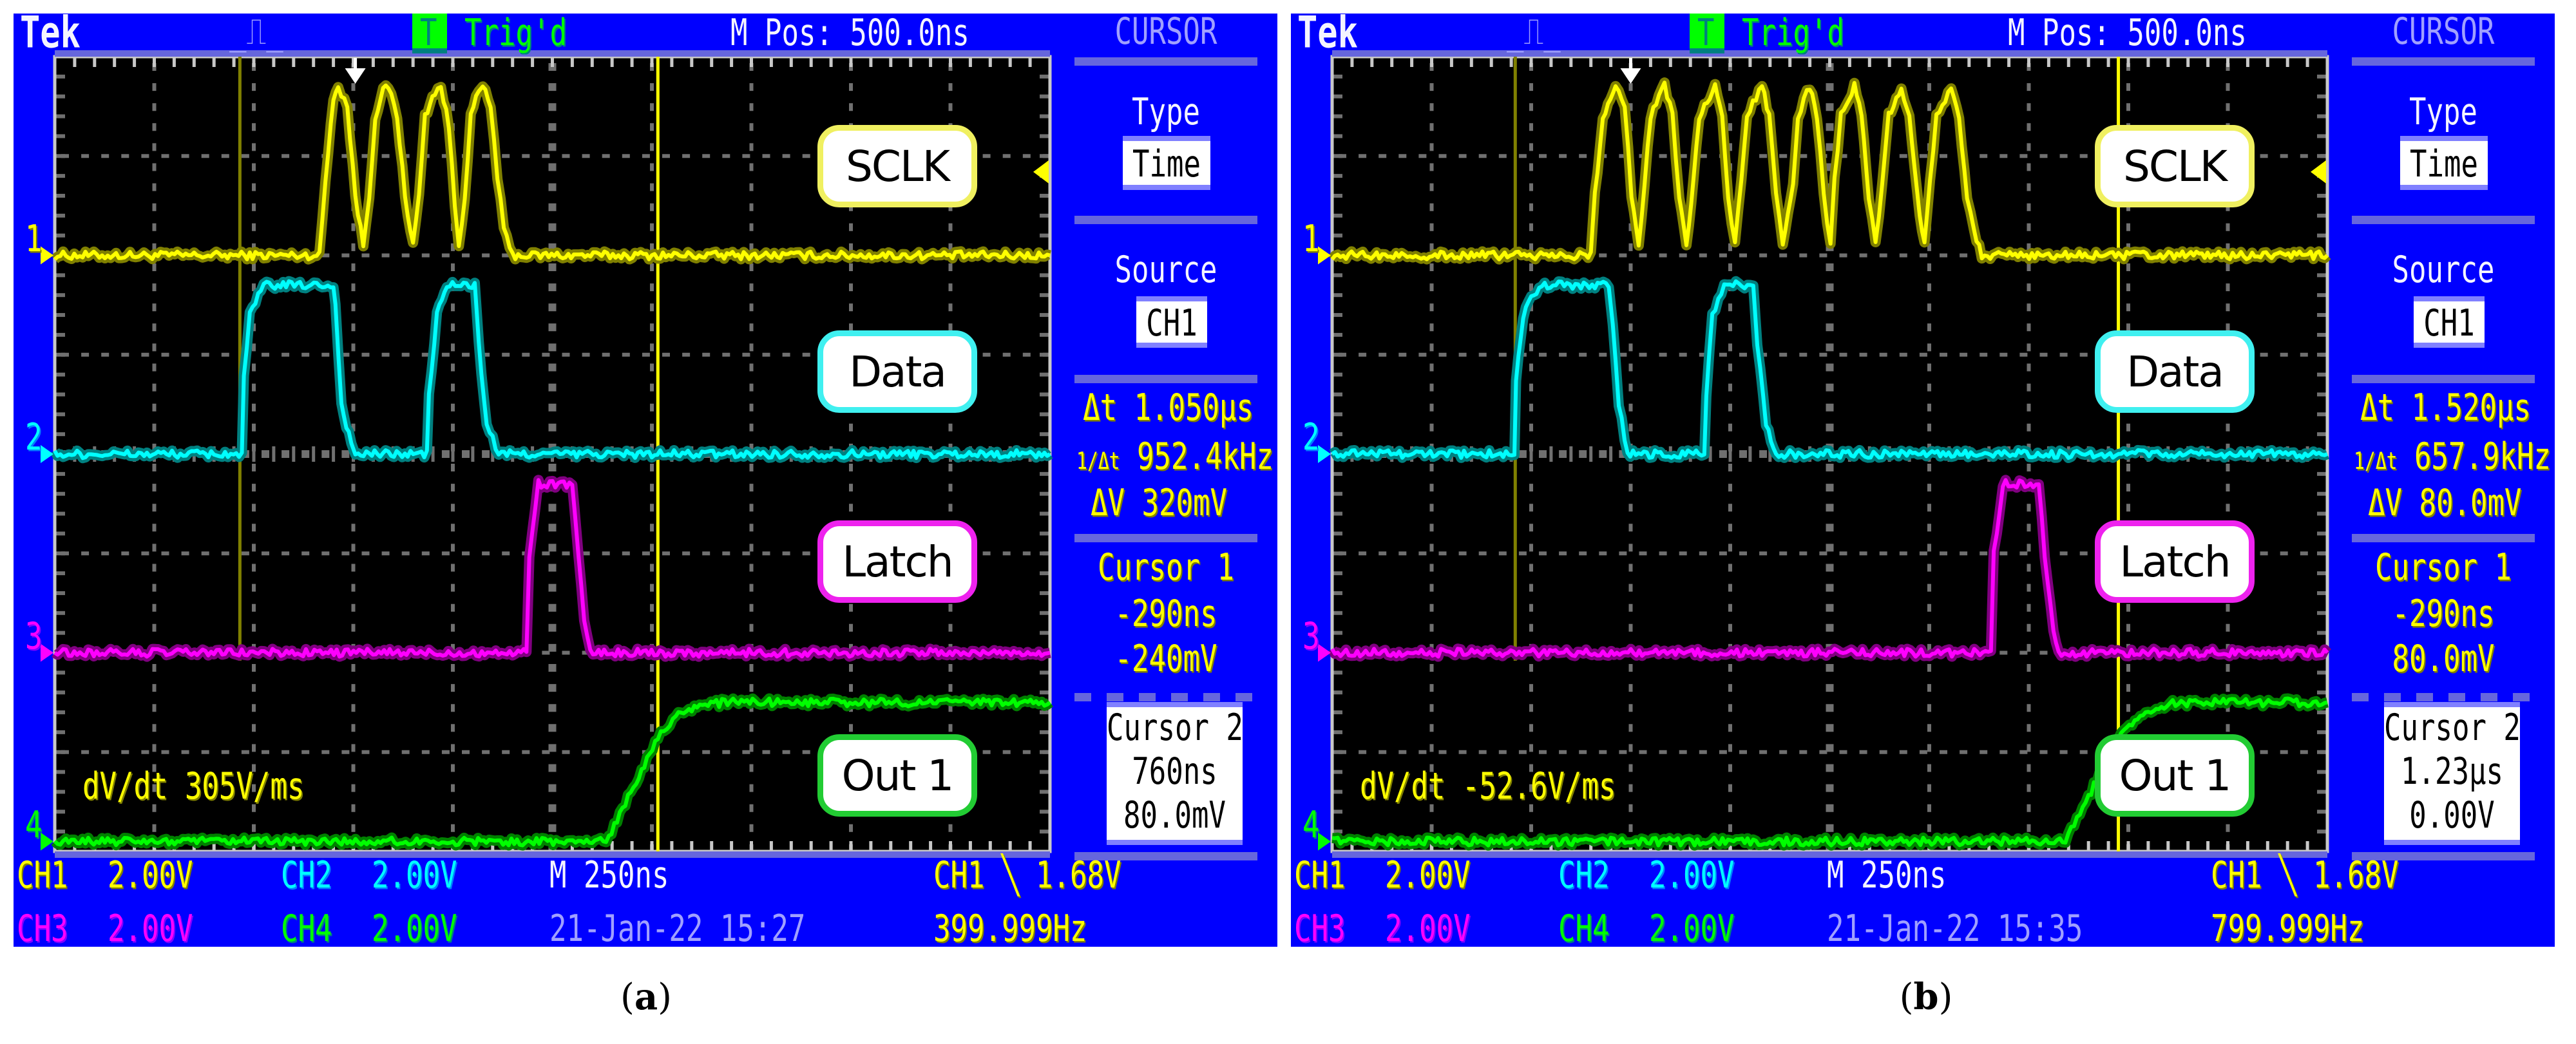 The width and height of the screenshot is (2576, 1044). I want to click on inverse-delta-t-readout: 1/Δt 952.4kHz, so click(1175, 459).